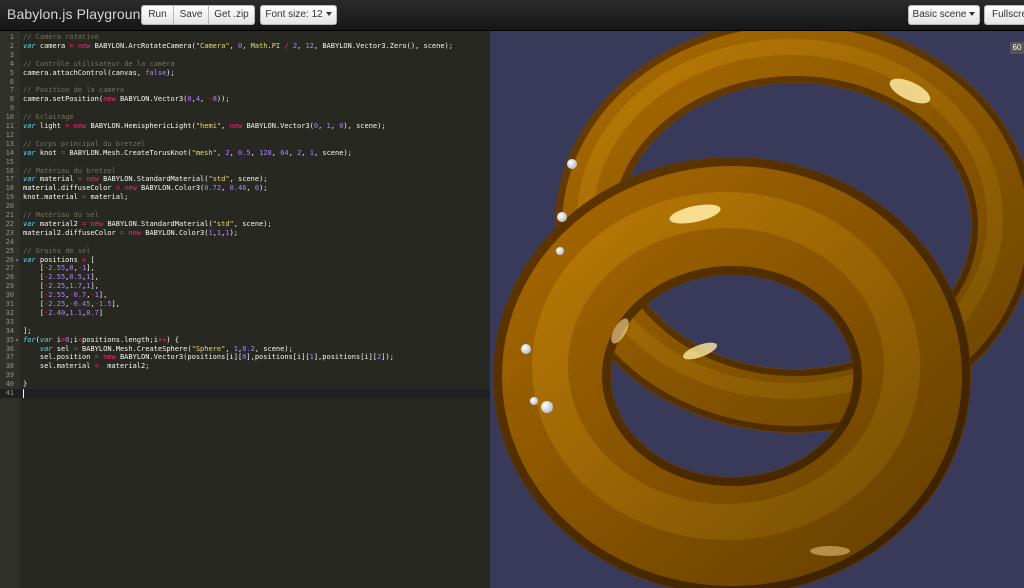 This screenshot has height=588, width=1024. I want to click on code-line: 30 [-2.55,-0.7,-1],, so click(245, 295).